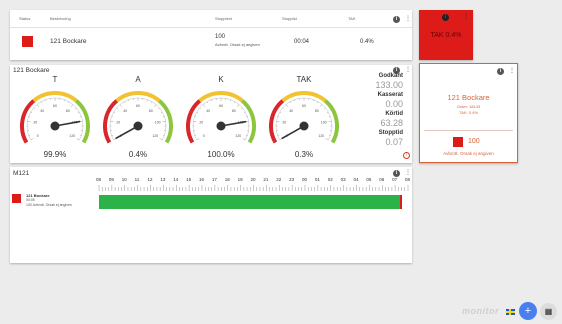 This screenshot has height=324, width=562. I want to click on tak-tile: i ⋮ TAK 0.4%, so click(446, 35).